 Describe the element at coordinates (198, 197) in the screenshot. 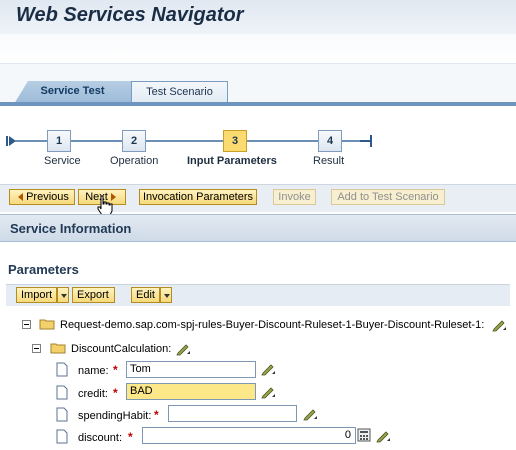

I see `invocation-parameters-button: Invocation Parameters` at that location.